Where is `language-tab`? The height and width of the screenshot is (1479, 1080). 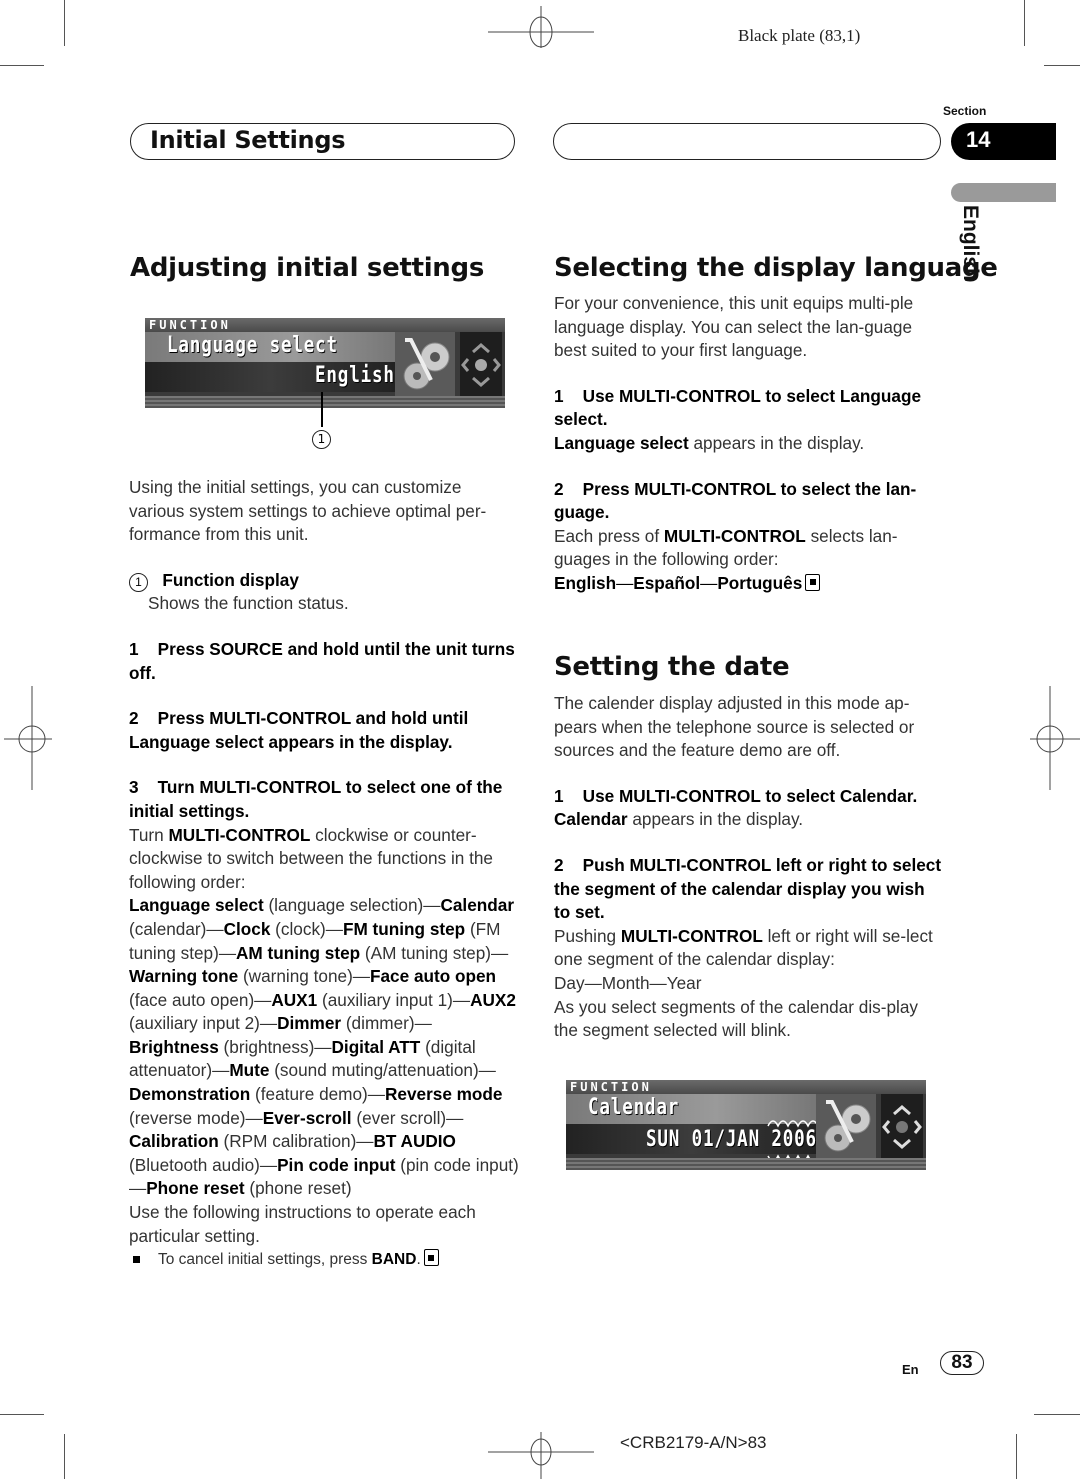 language-tab is located at coordinates (1003, 192).